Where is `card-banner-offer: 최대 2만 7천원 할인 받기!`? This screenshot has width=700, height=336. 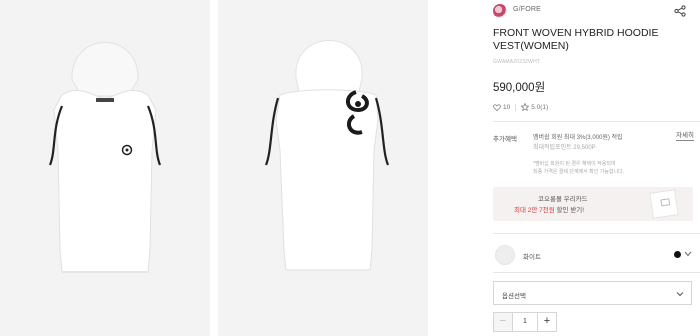
card-banner-offer: 최대 2만 7천원 할인 받기! is located at coordinates (549, 209).